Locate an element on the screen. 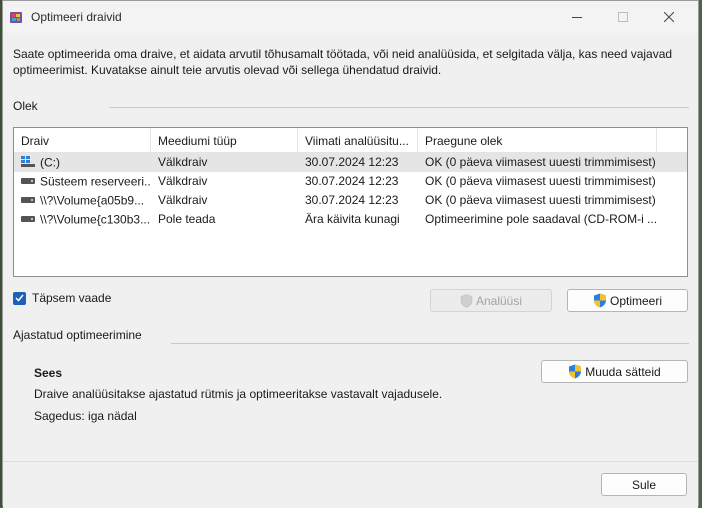 The width and height of the screenshot is (702, 508). maximize-icon is located at coordinates (623, 17).